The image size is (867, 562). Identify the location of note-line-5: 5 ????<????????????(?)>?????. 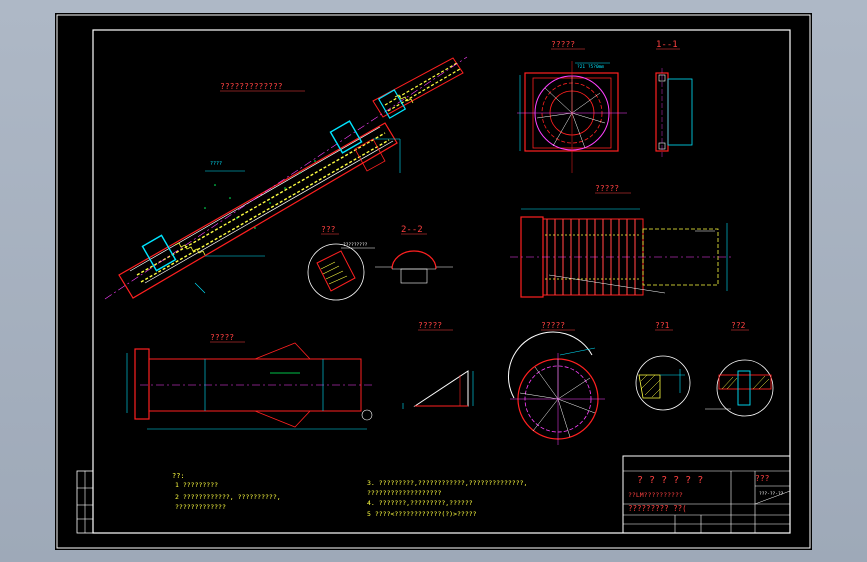
(422, 514).